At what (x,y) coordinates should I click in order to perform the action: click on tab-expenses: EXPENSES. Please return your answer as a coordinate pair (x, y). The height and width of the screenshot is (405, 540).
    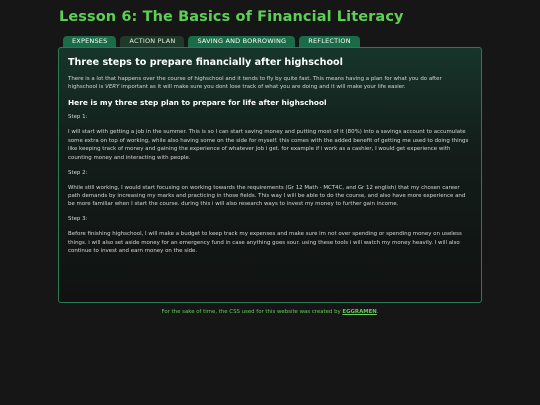
    Looking at the image, I should click on (90, 41).